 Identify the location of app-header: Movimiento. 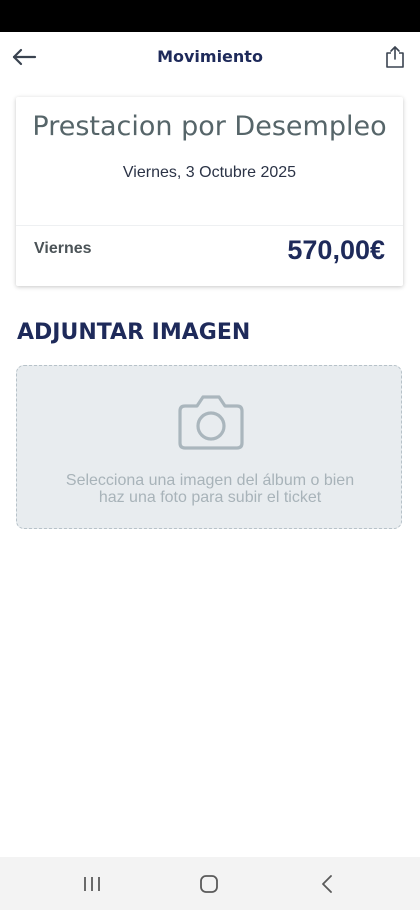
(210, 57).